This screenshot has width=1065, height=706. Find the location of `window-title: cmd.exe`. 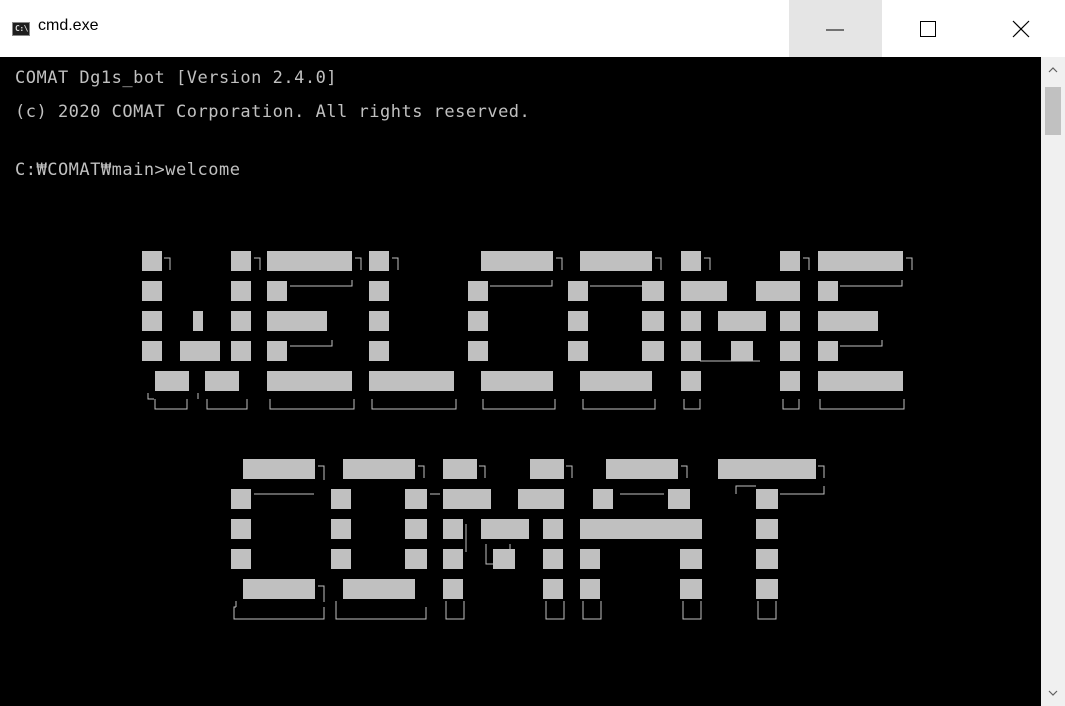

window-title: cmd.exe is located at coordinates (68, 25).